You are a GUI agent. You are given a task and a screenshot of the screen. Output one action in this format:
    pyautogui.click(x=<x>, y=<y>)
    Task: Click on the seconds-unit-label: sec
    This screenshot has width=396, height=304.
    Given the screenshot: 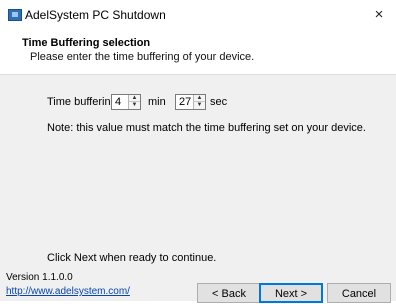 What is the action you would take?
    pyautogui.click(x=219, y=102)
    